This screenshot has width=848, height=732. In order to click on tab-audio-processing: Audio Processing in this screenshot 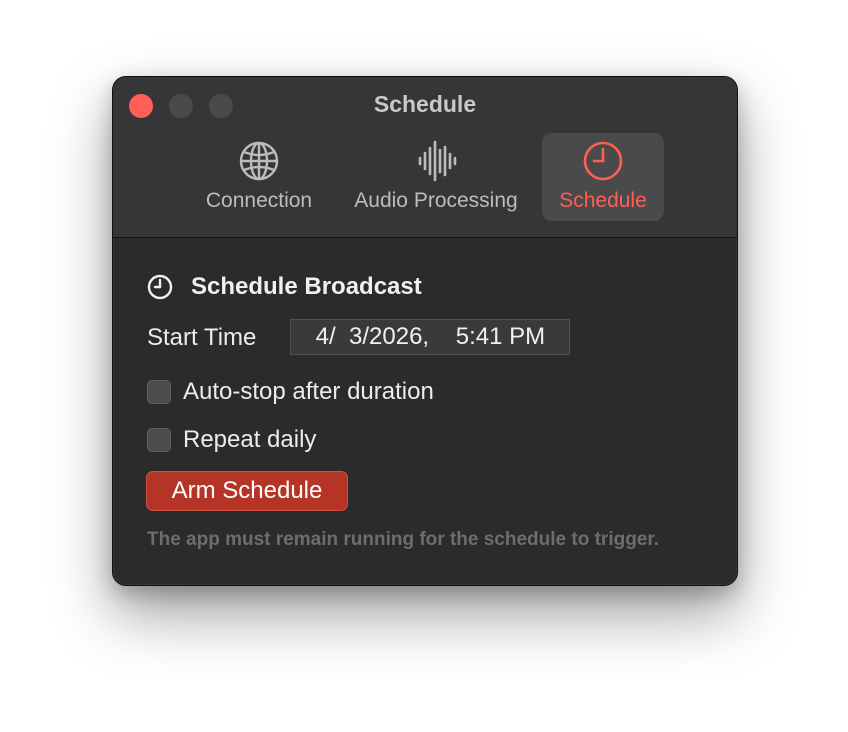, I will do `click(436, 177)`.